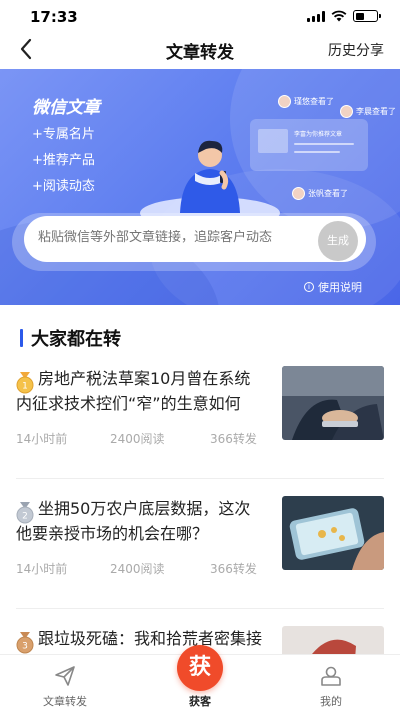  I want to click on section-accent-bar, so click(21, 338).